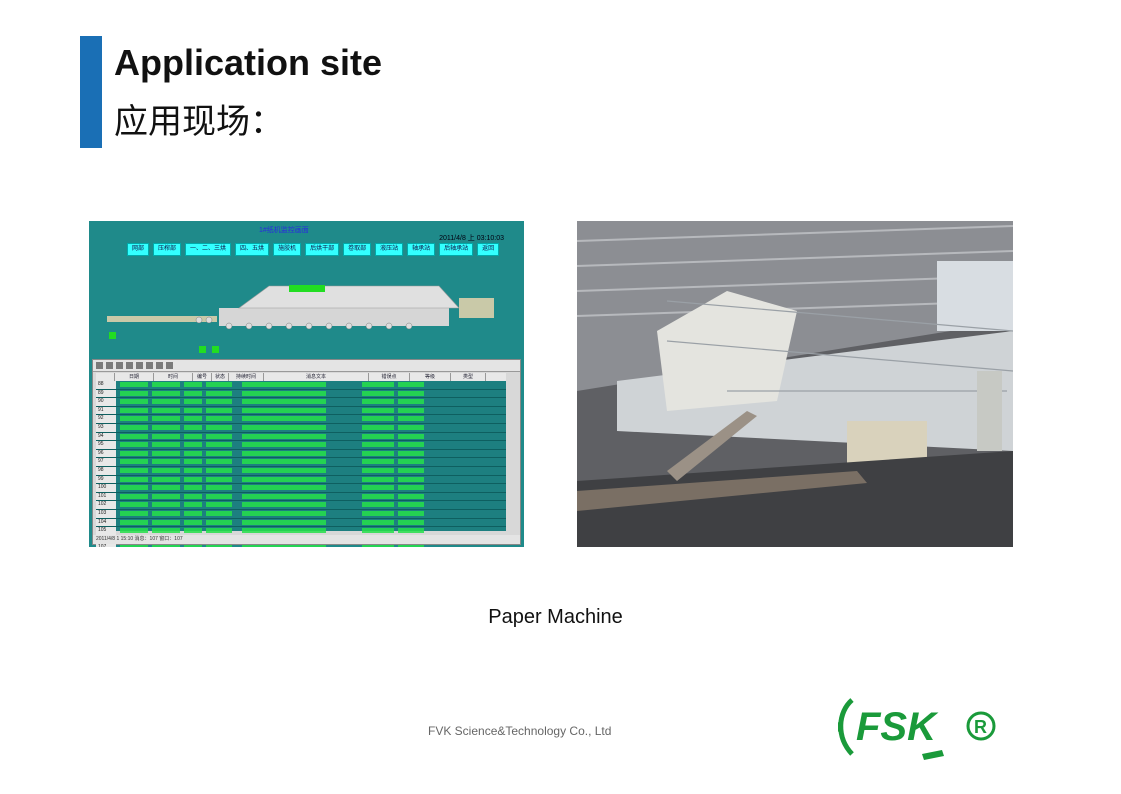  I want to click on title-accent-bar, so click(91, 92).